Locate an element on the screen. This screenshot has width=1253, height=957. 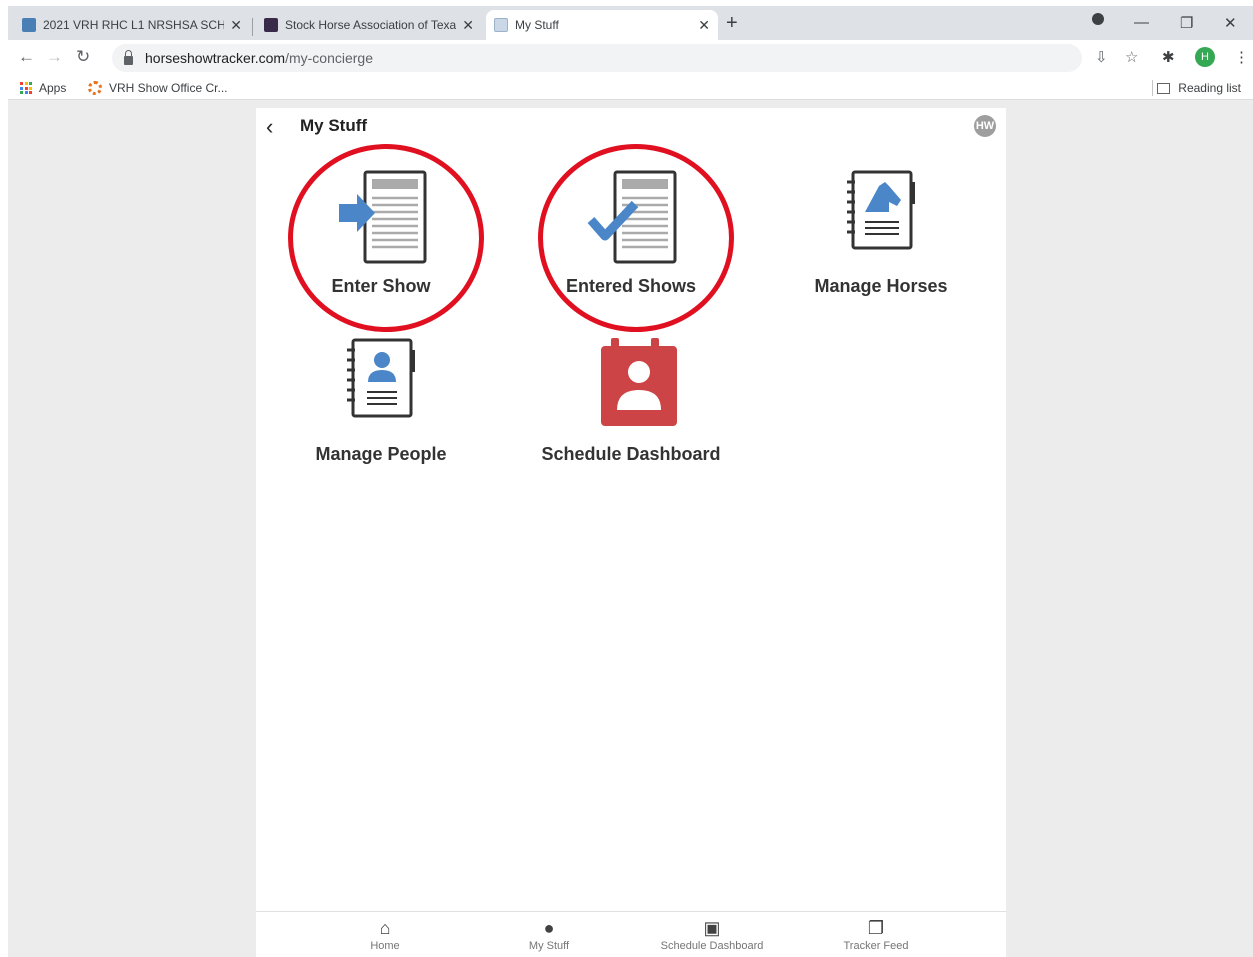
extensions-puzzle-icon: ✱ is located at coordinates (1168, 57).